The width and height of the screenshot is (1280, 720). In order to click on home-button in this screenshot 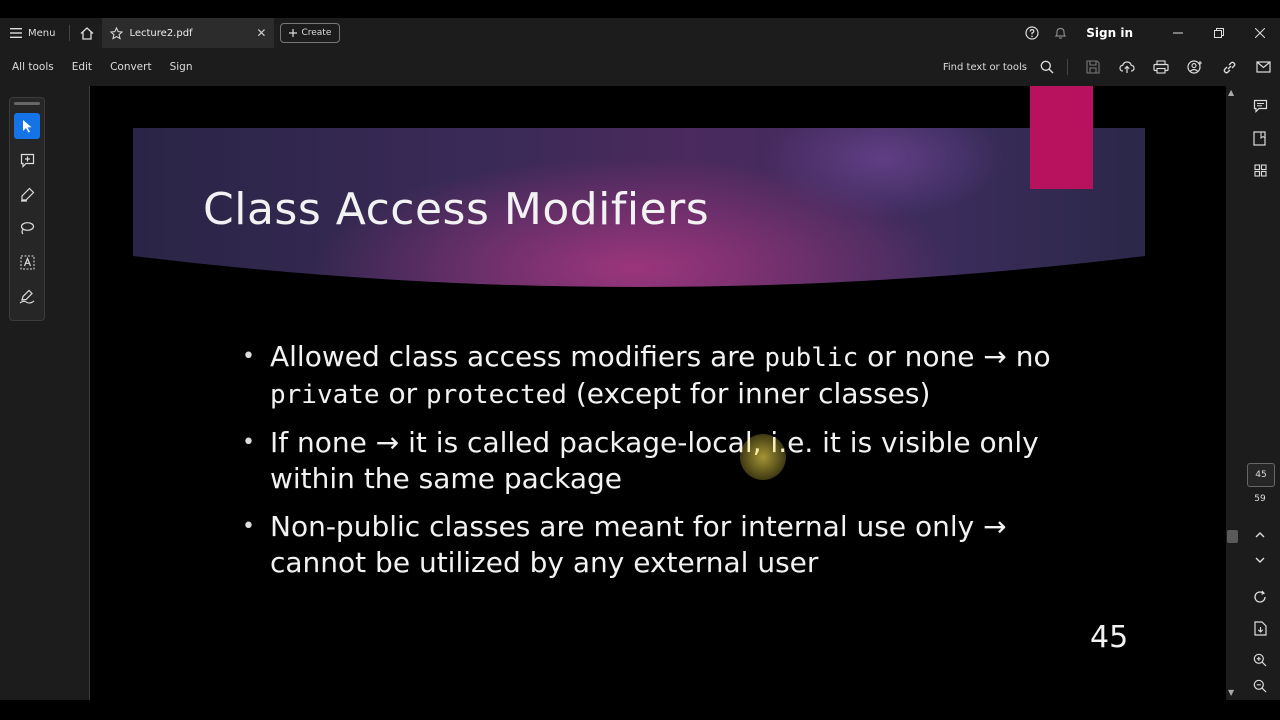, I will do `click(87, 33)`.